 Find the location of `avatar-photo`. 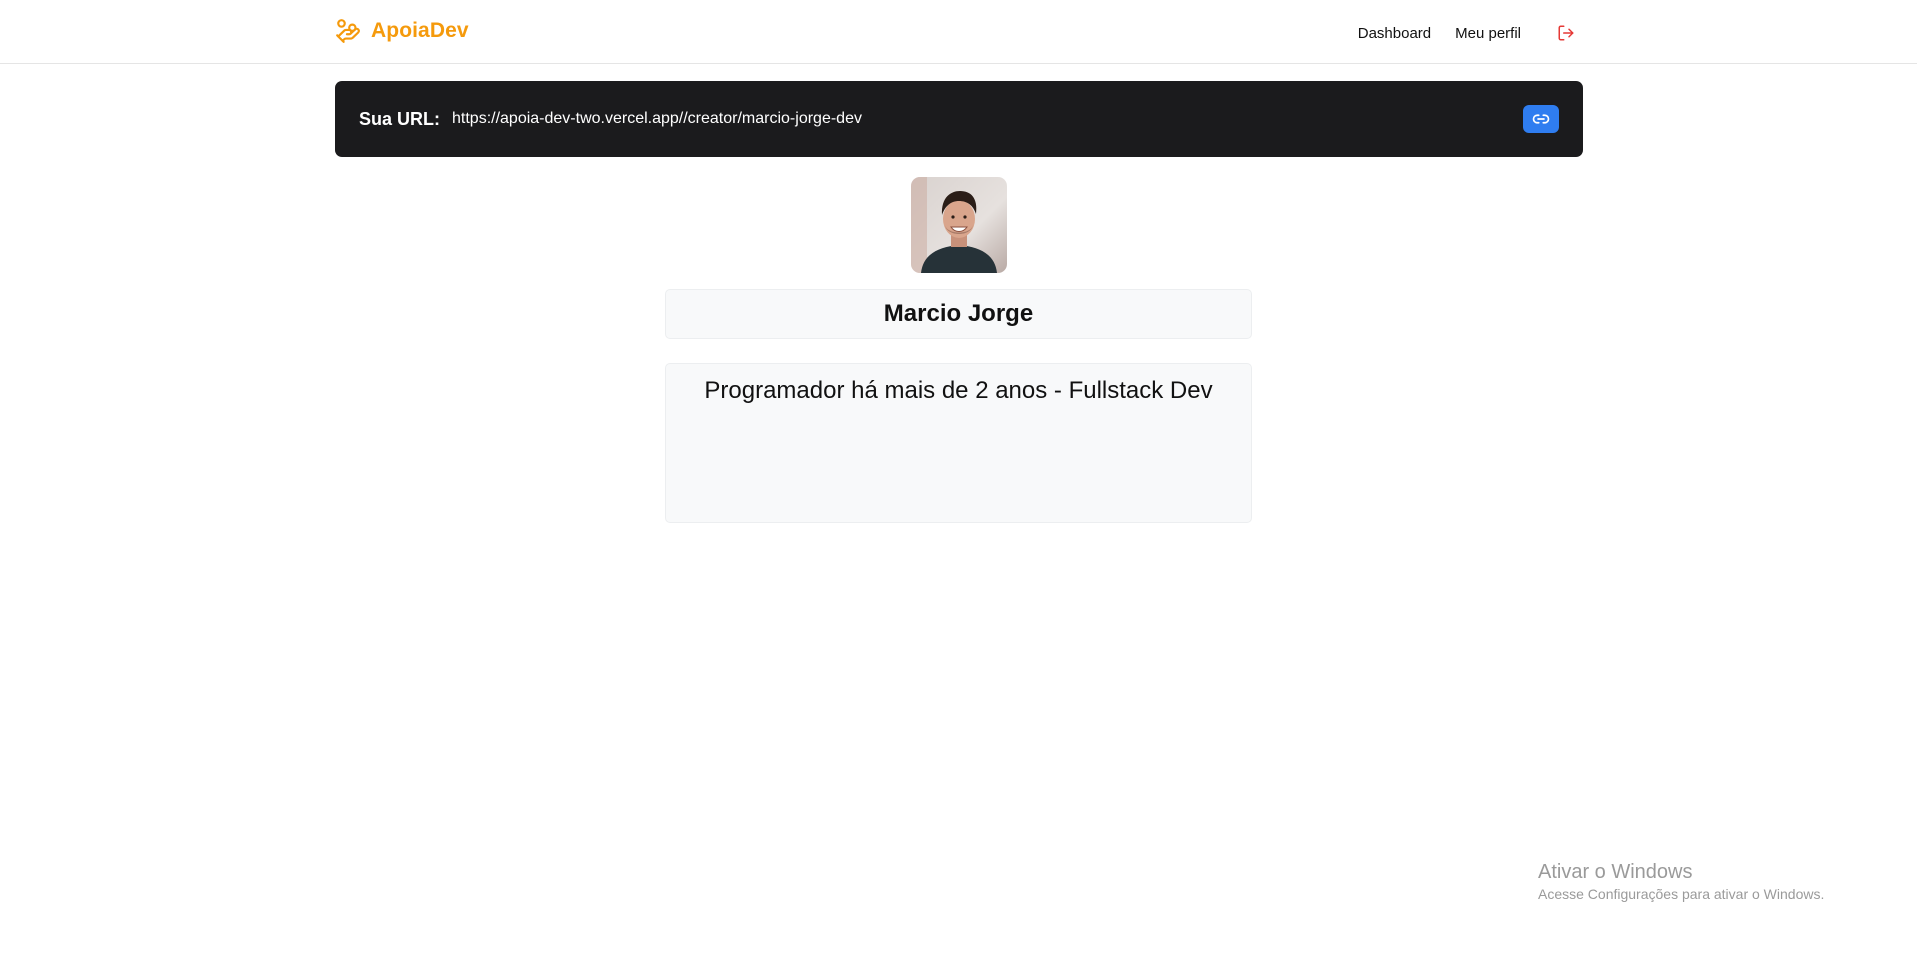

avatar-photo is located at coordinates (959, 225).